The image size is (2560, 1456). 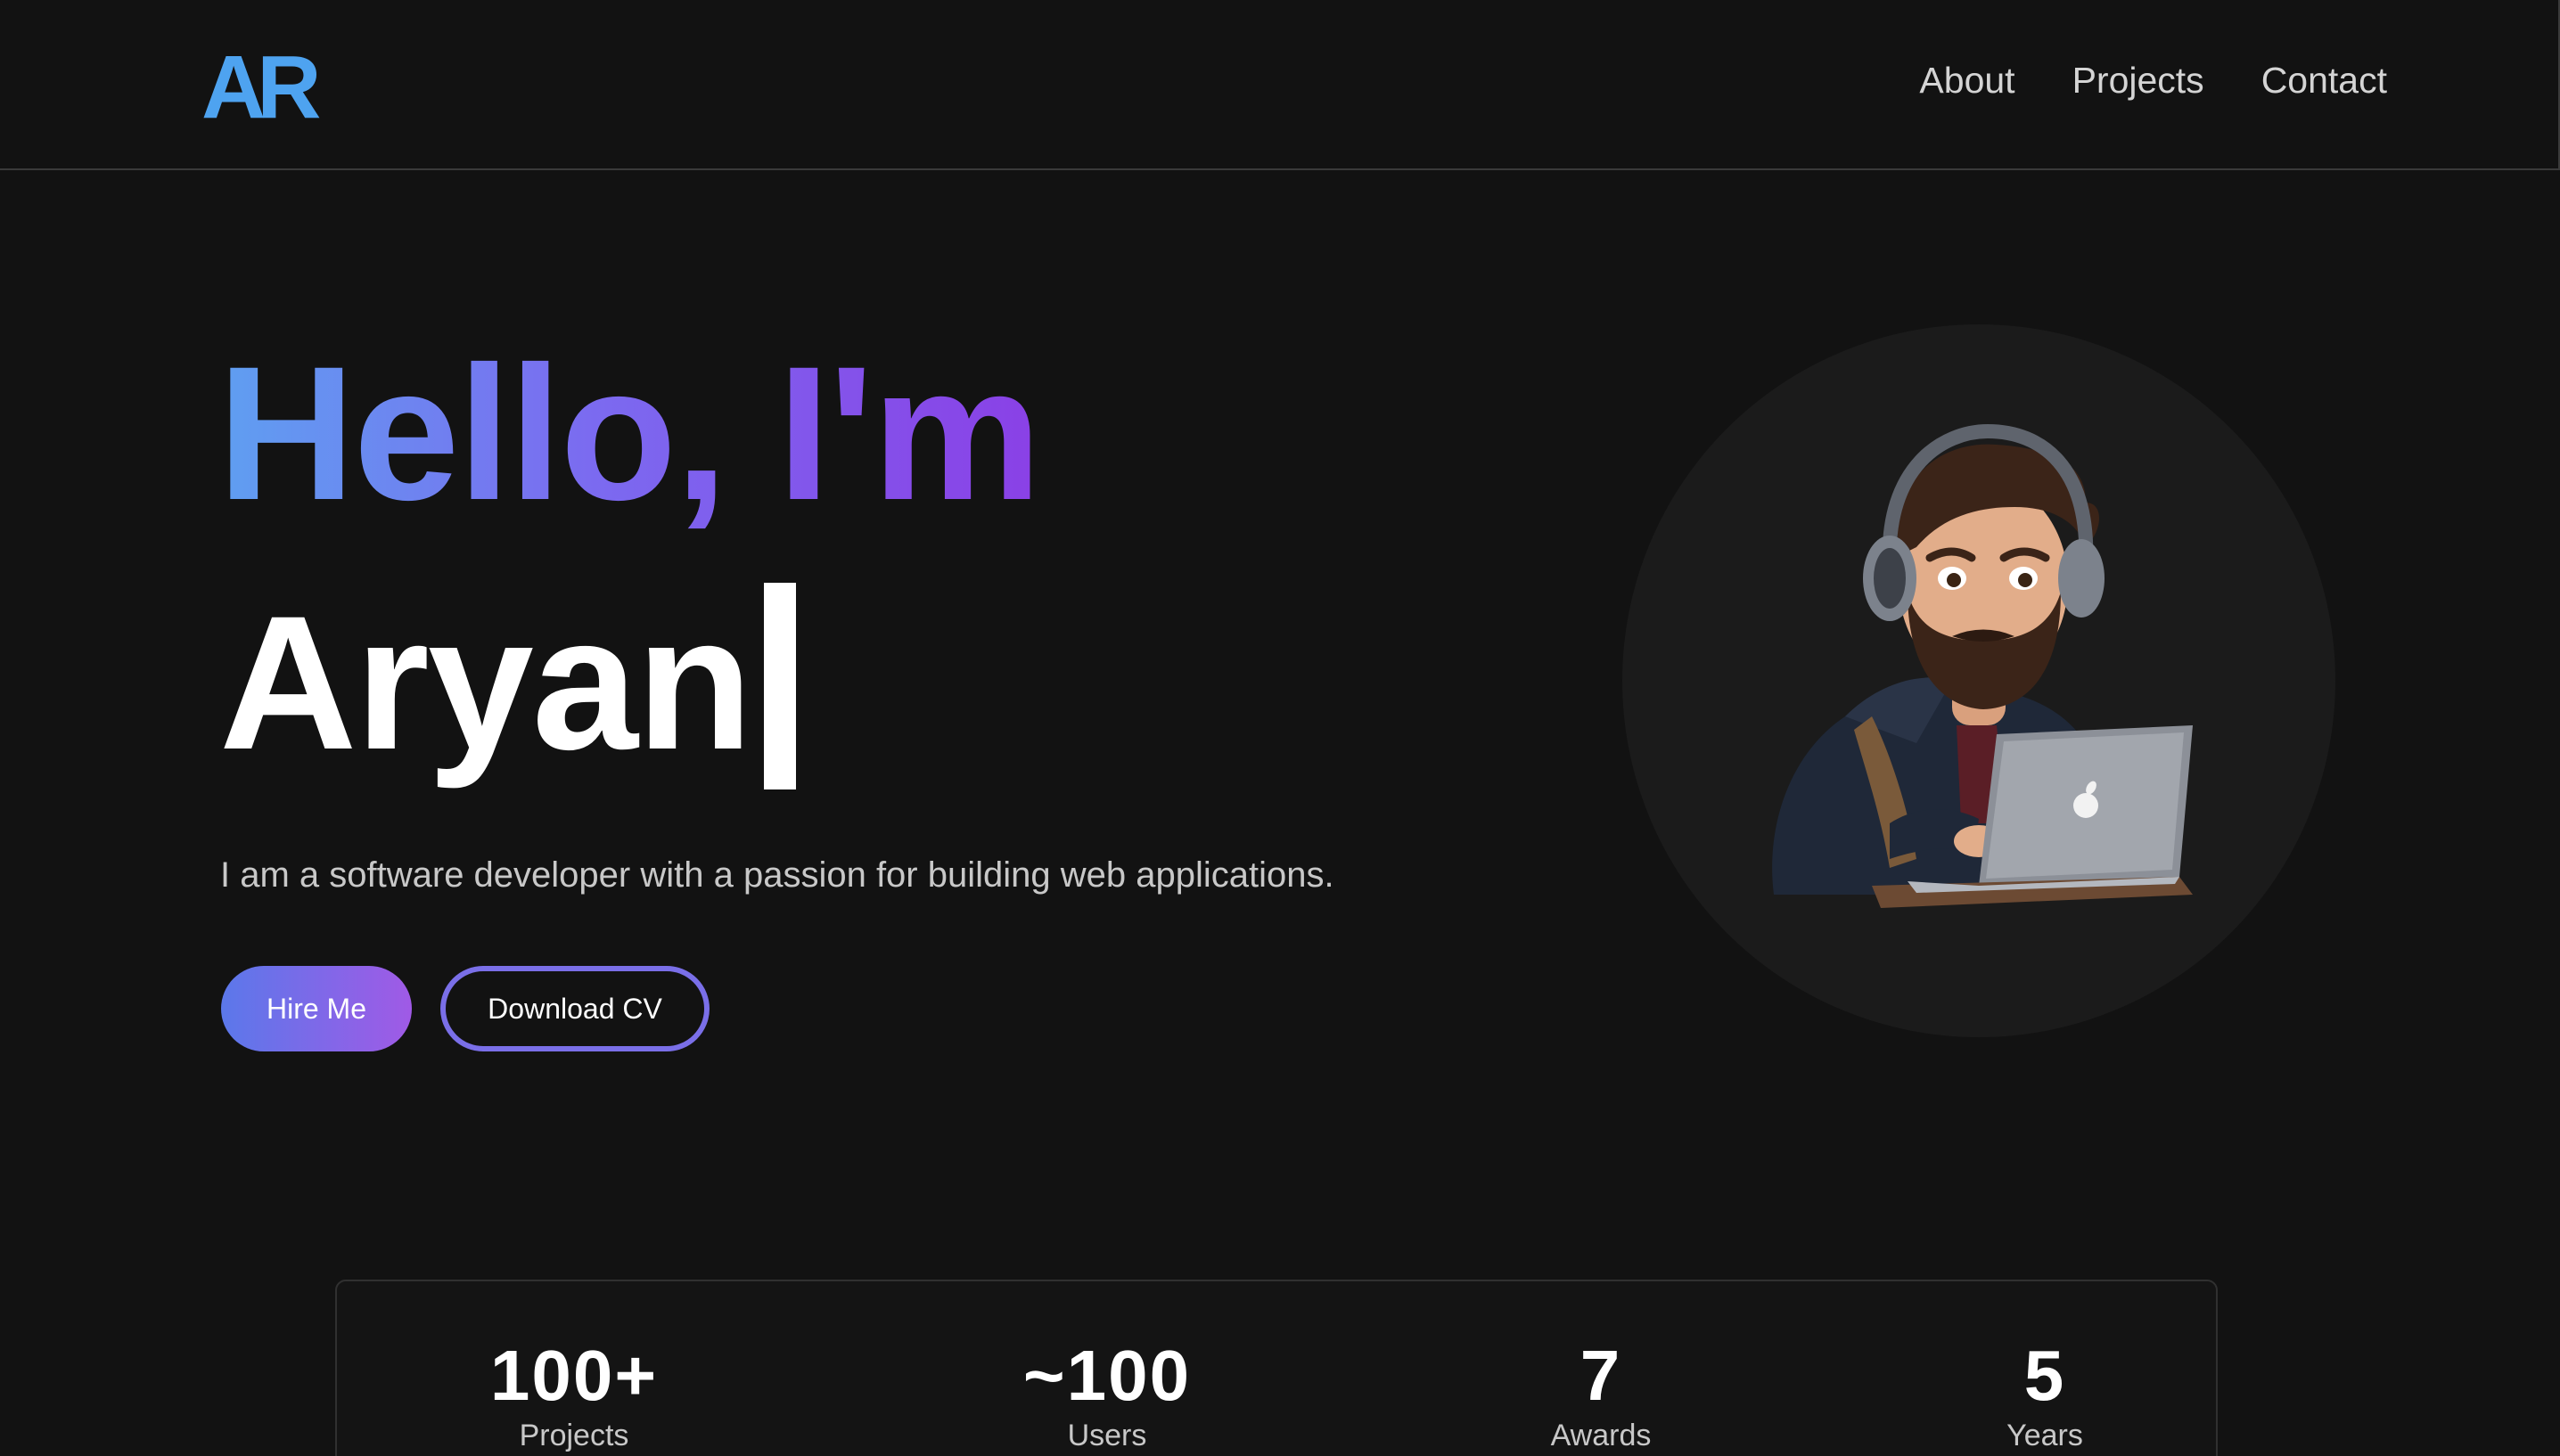 I want to click on stat-label: Projects, so click(x=574, y=1436).